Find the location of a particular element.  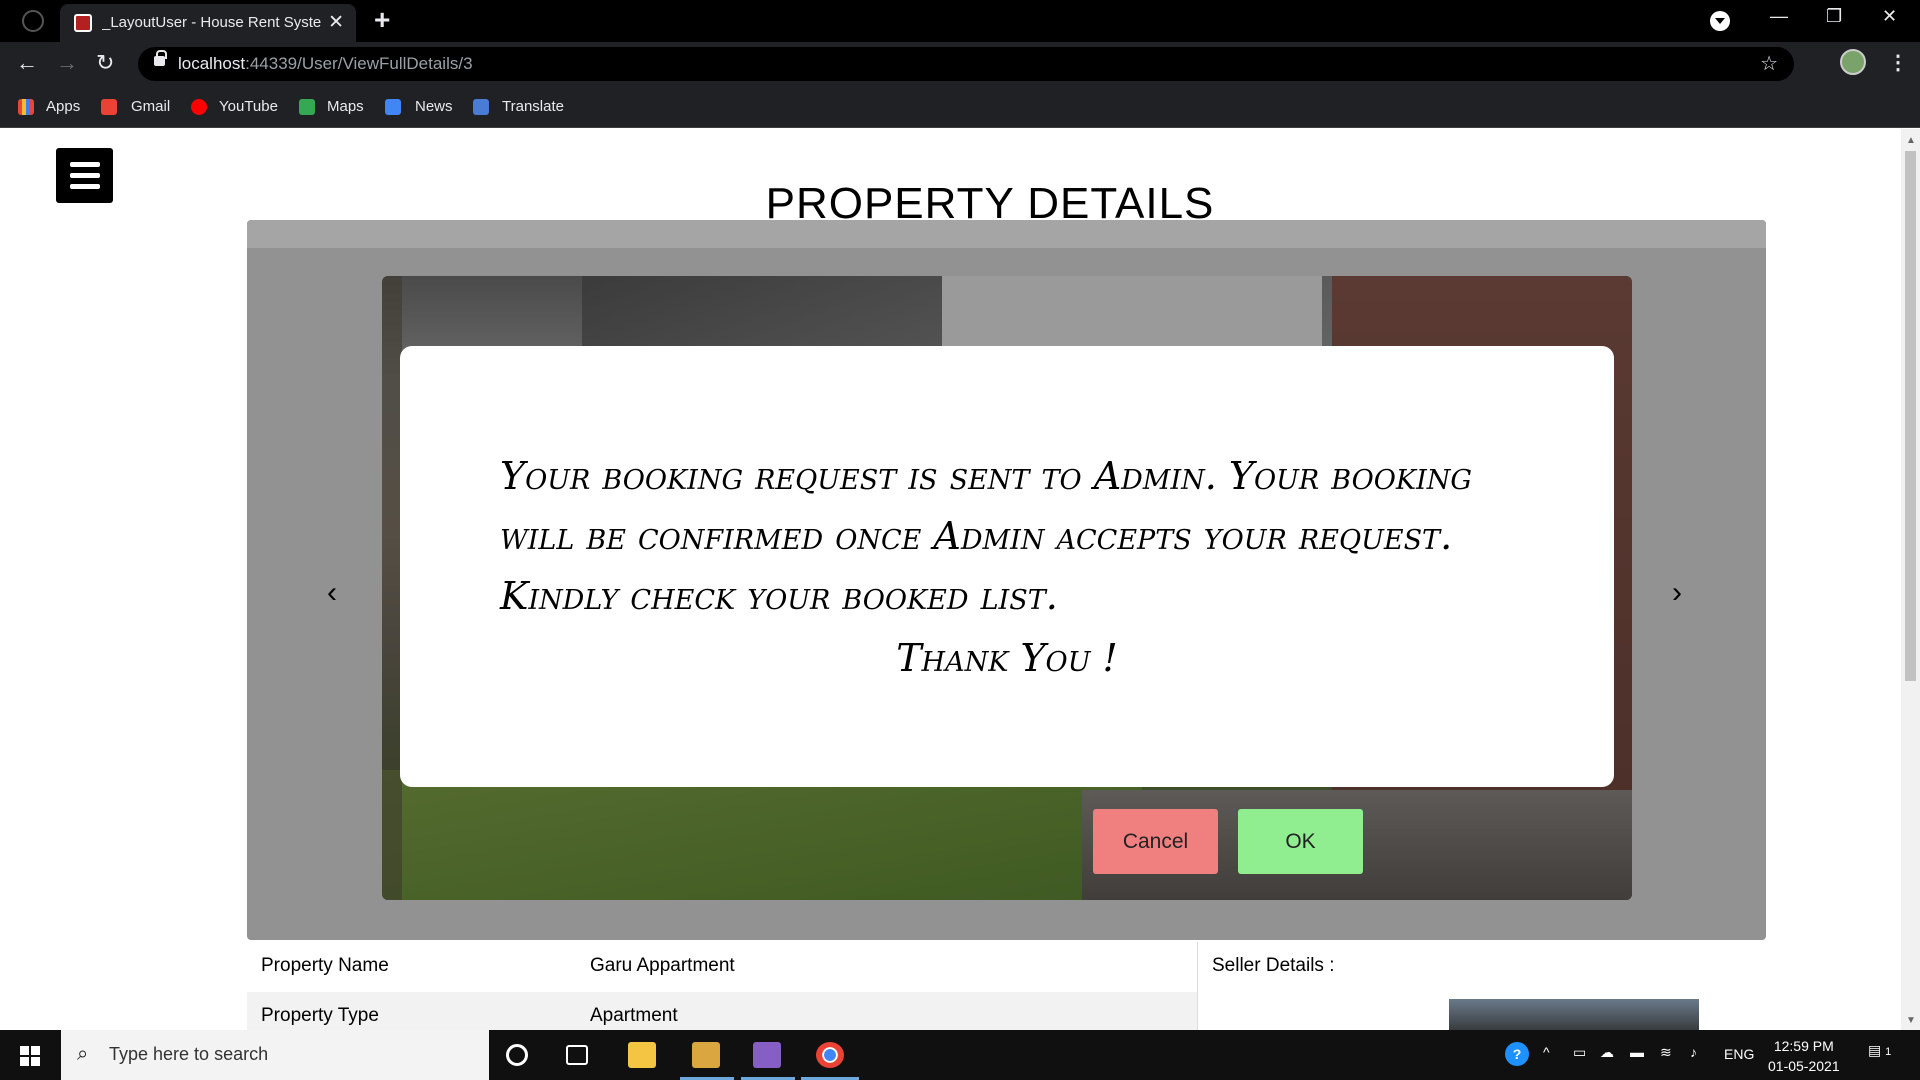

detail-key: Property Name is located at coordinates (325, 965).